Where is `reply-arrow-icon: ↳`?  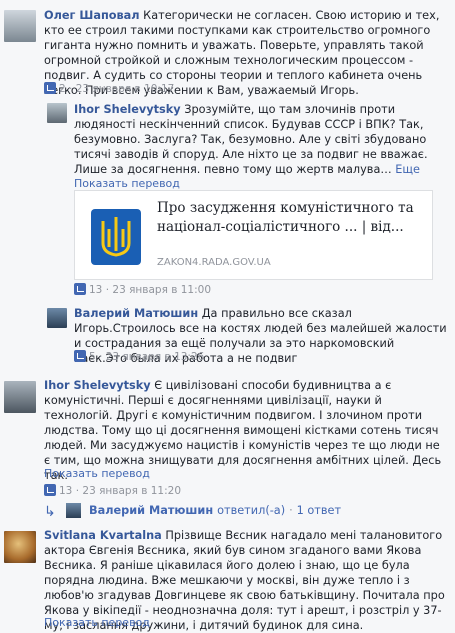 reply-arrow-icon: ↳ is located at coordinates (50, 512).